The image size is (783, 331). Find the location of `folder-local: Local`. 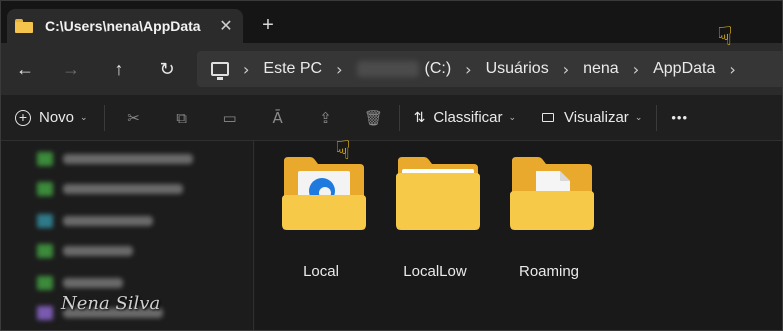

folder-local: Local is located at coordinates (321, 217).